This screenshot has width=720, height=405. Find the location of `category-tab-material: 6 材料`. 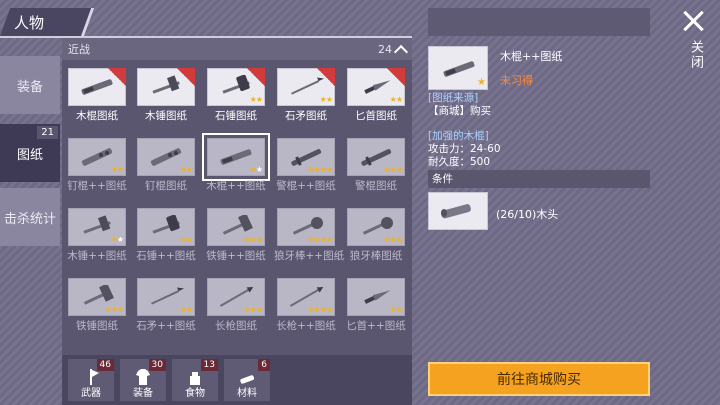

category-tab-material: 6 材料 is located at coordinates (247, 380).